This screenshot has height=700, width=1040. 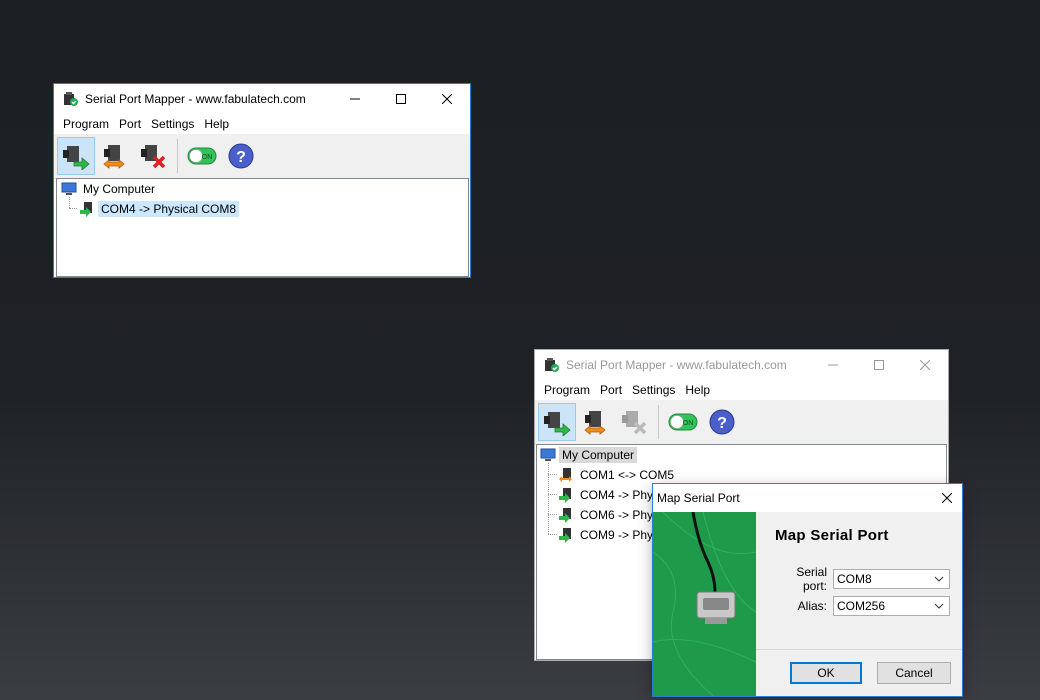 I want to click on alias-row: Alias: COM256, so click(x=860, y=606).